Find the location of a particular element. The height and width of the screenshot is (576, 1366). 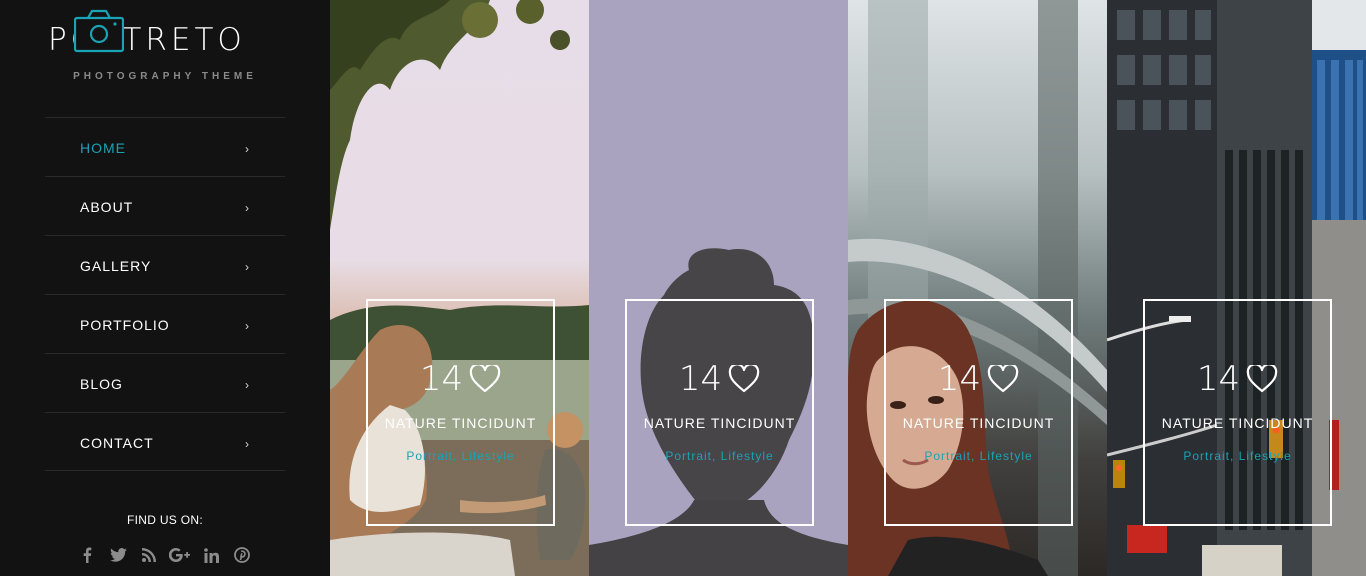

nav-label: CONTACT is located at coordinates (117, 443).